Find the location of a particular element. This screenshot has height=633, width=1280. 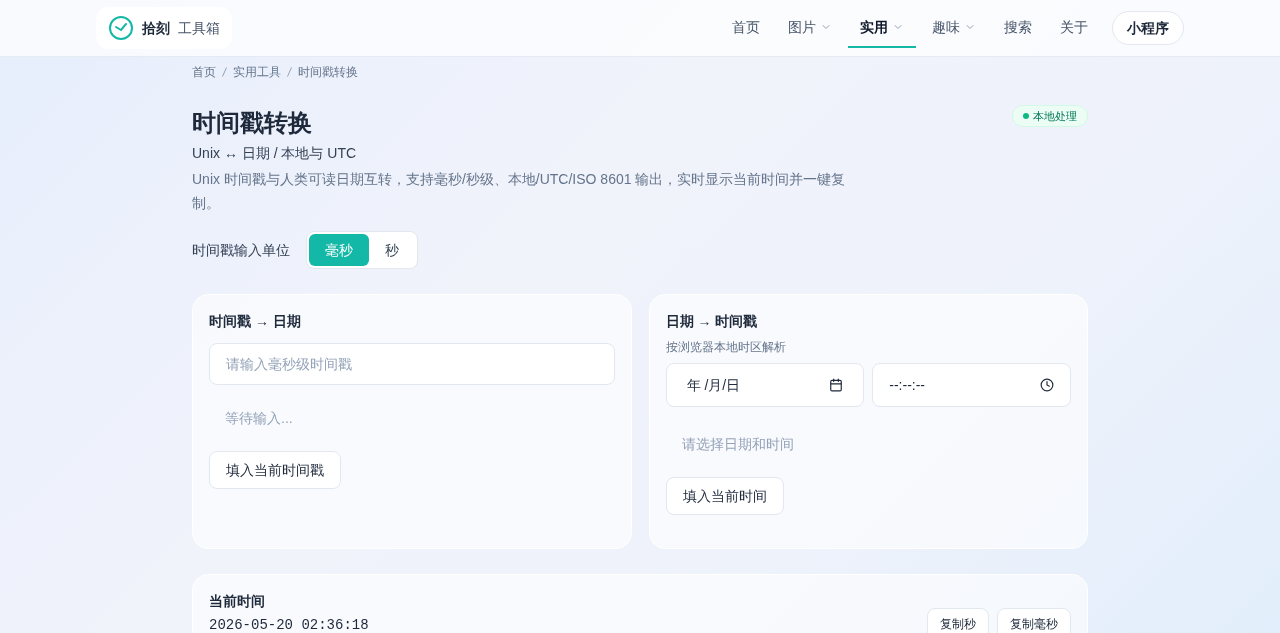

mini-program-button: 小程序 is located at coordinates (1148, 28).